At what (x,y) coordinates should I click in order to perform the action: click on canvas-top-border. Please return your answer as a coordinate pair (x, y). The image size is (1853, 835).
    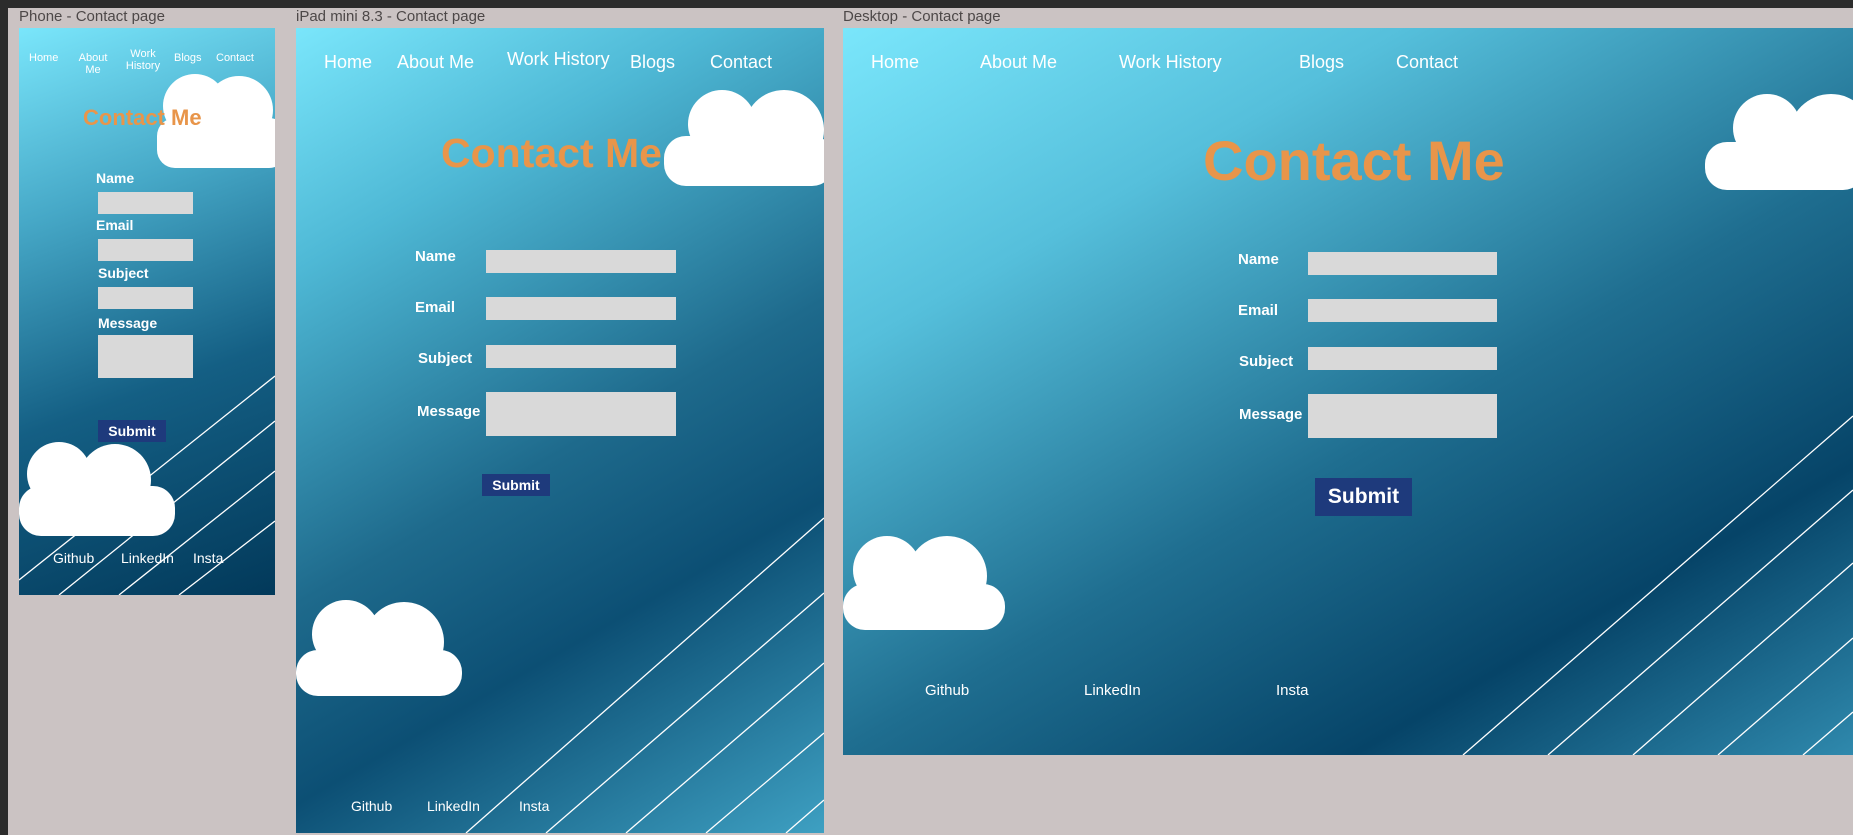
    Looking at the image, I should click on (926, 4).